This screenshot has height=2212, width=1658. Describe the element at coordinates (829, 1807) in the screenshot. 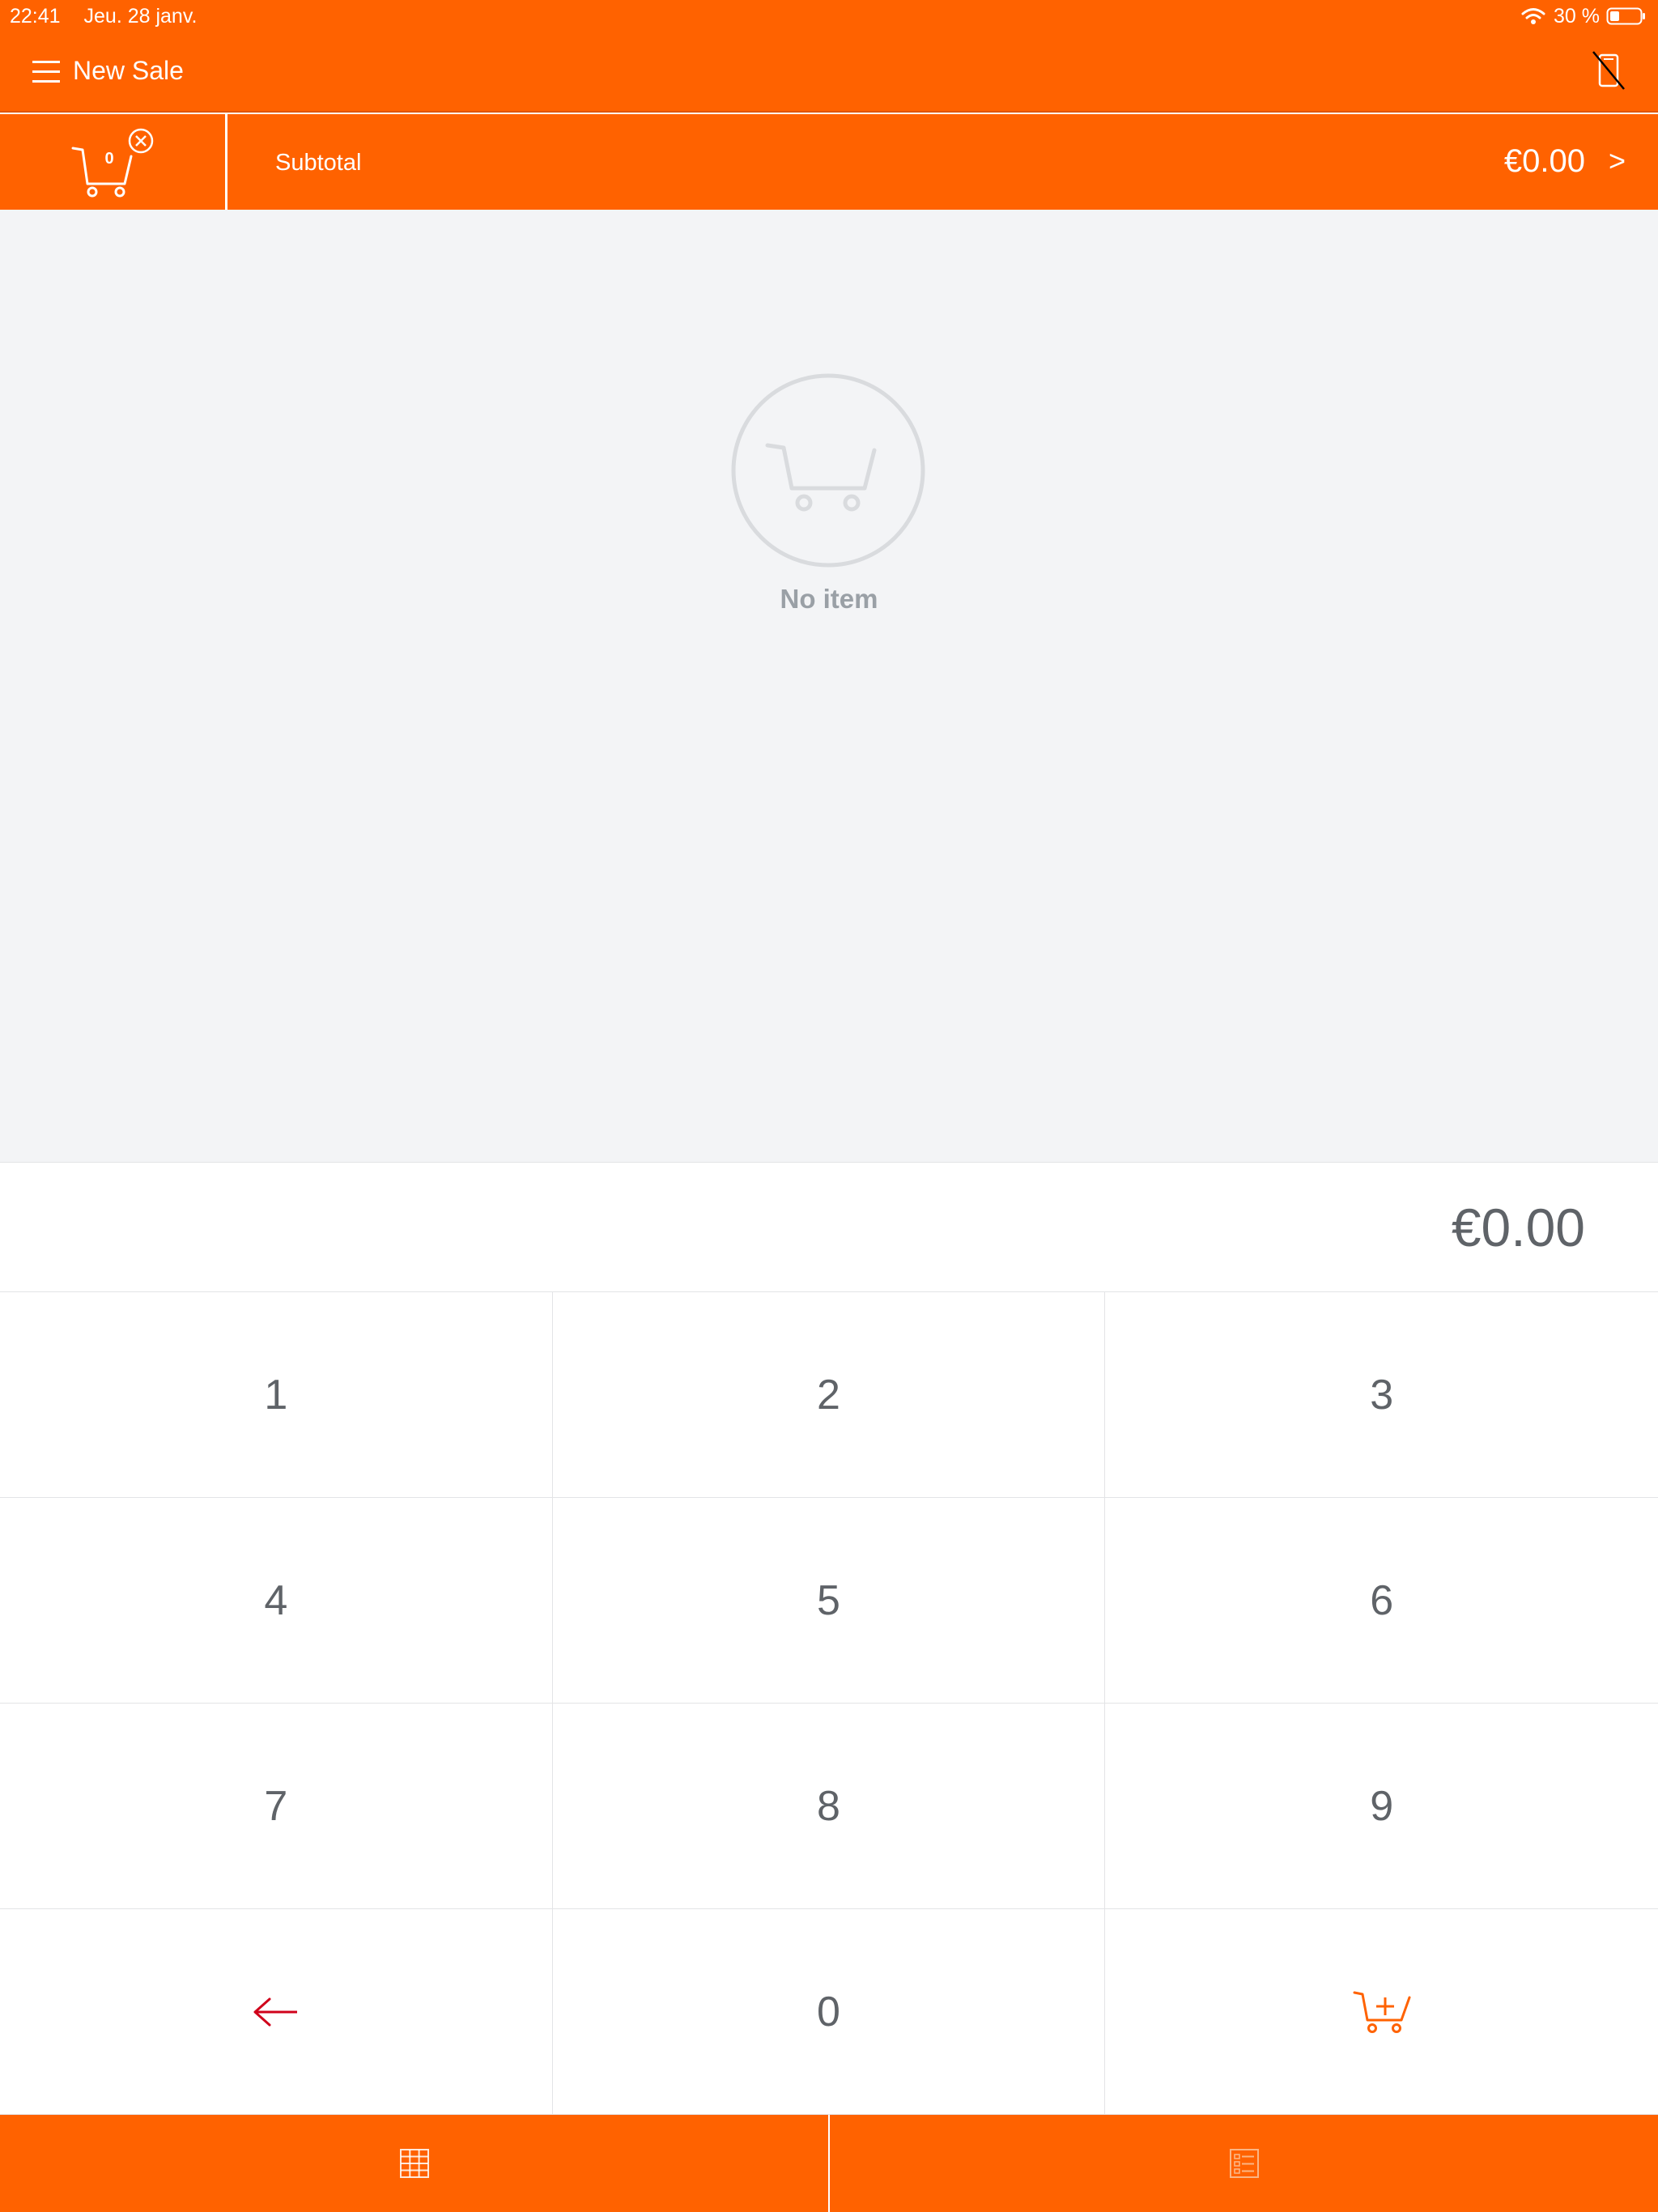

I see `key-8: 8` at that location.